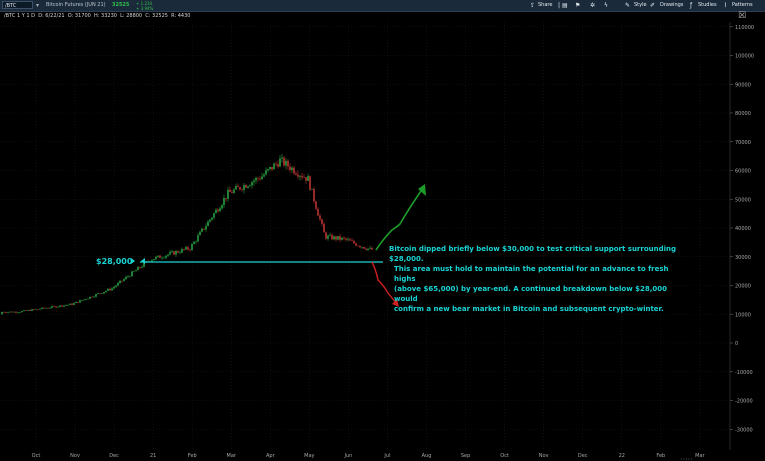 The image size is (765, 461). What do you see at coordinates (744, 28) in the screenshot?
I see `y-tick-label: 110000` at bounding box center [744, 28].